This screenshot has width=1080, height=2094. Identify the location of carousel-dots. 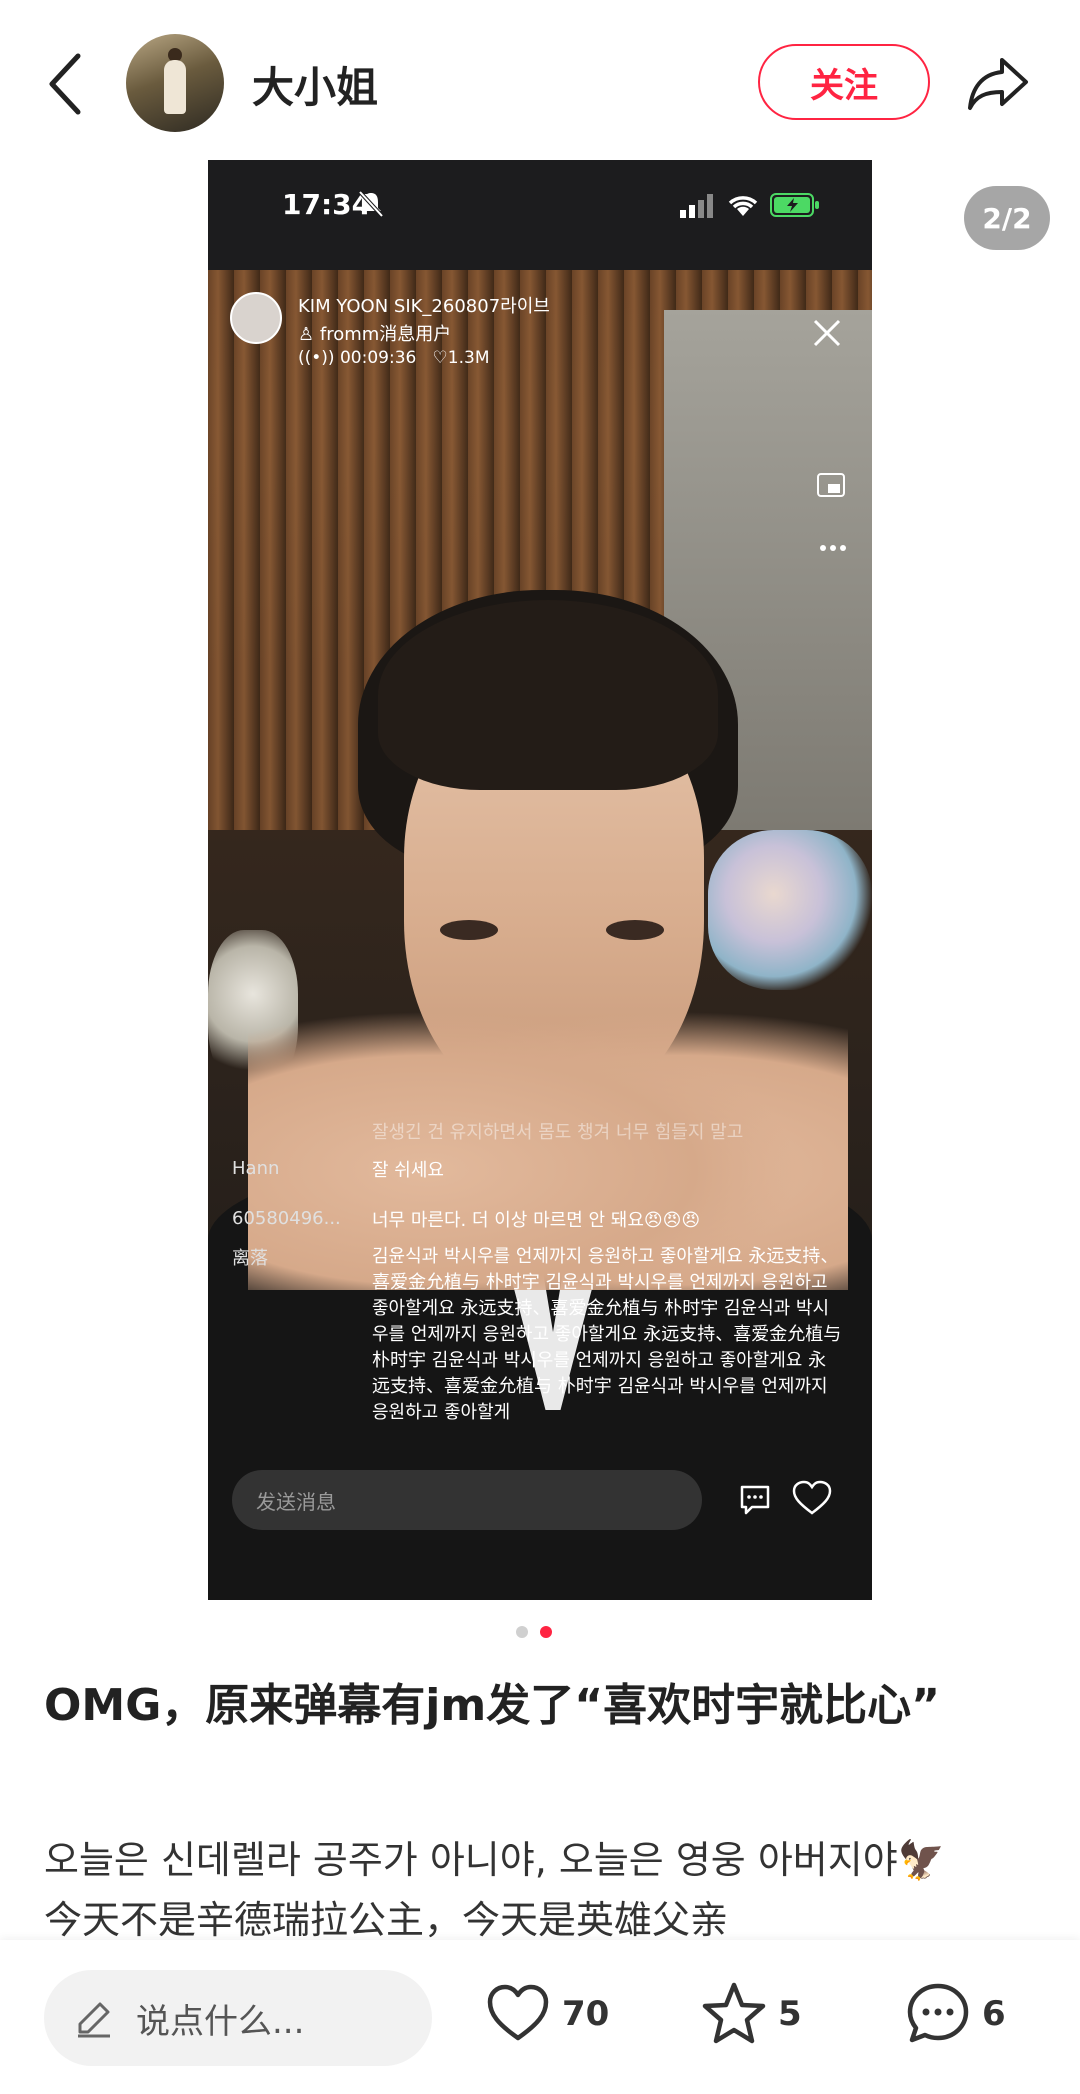
(542, 1633).